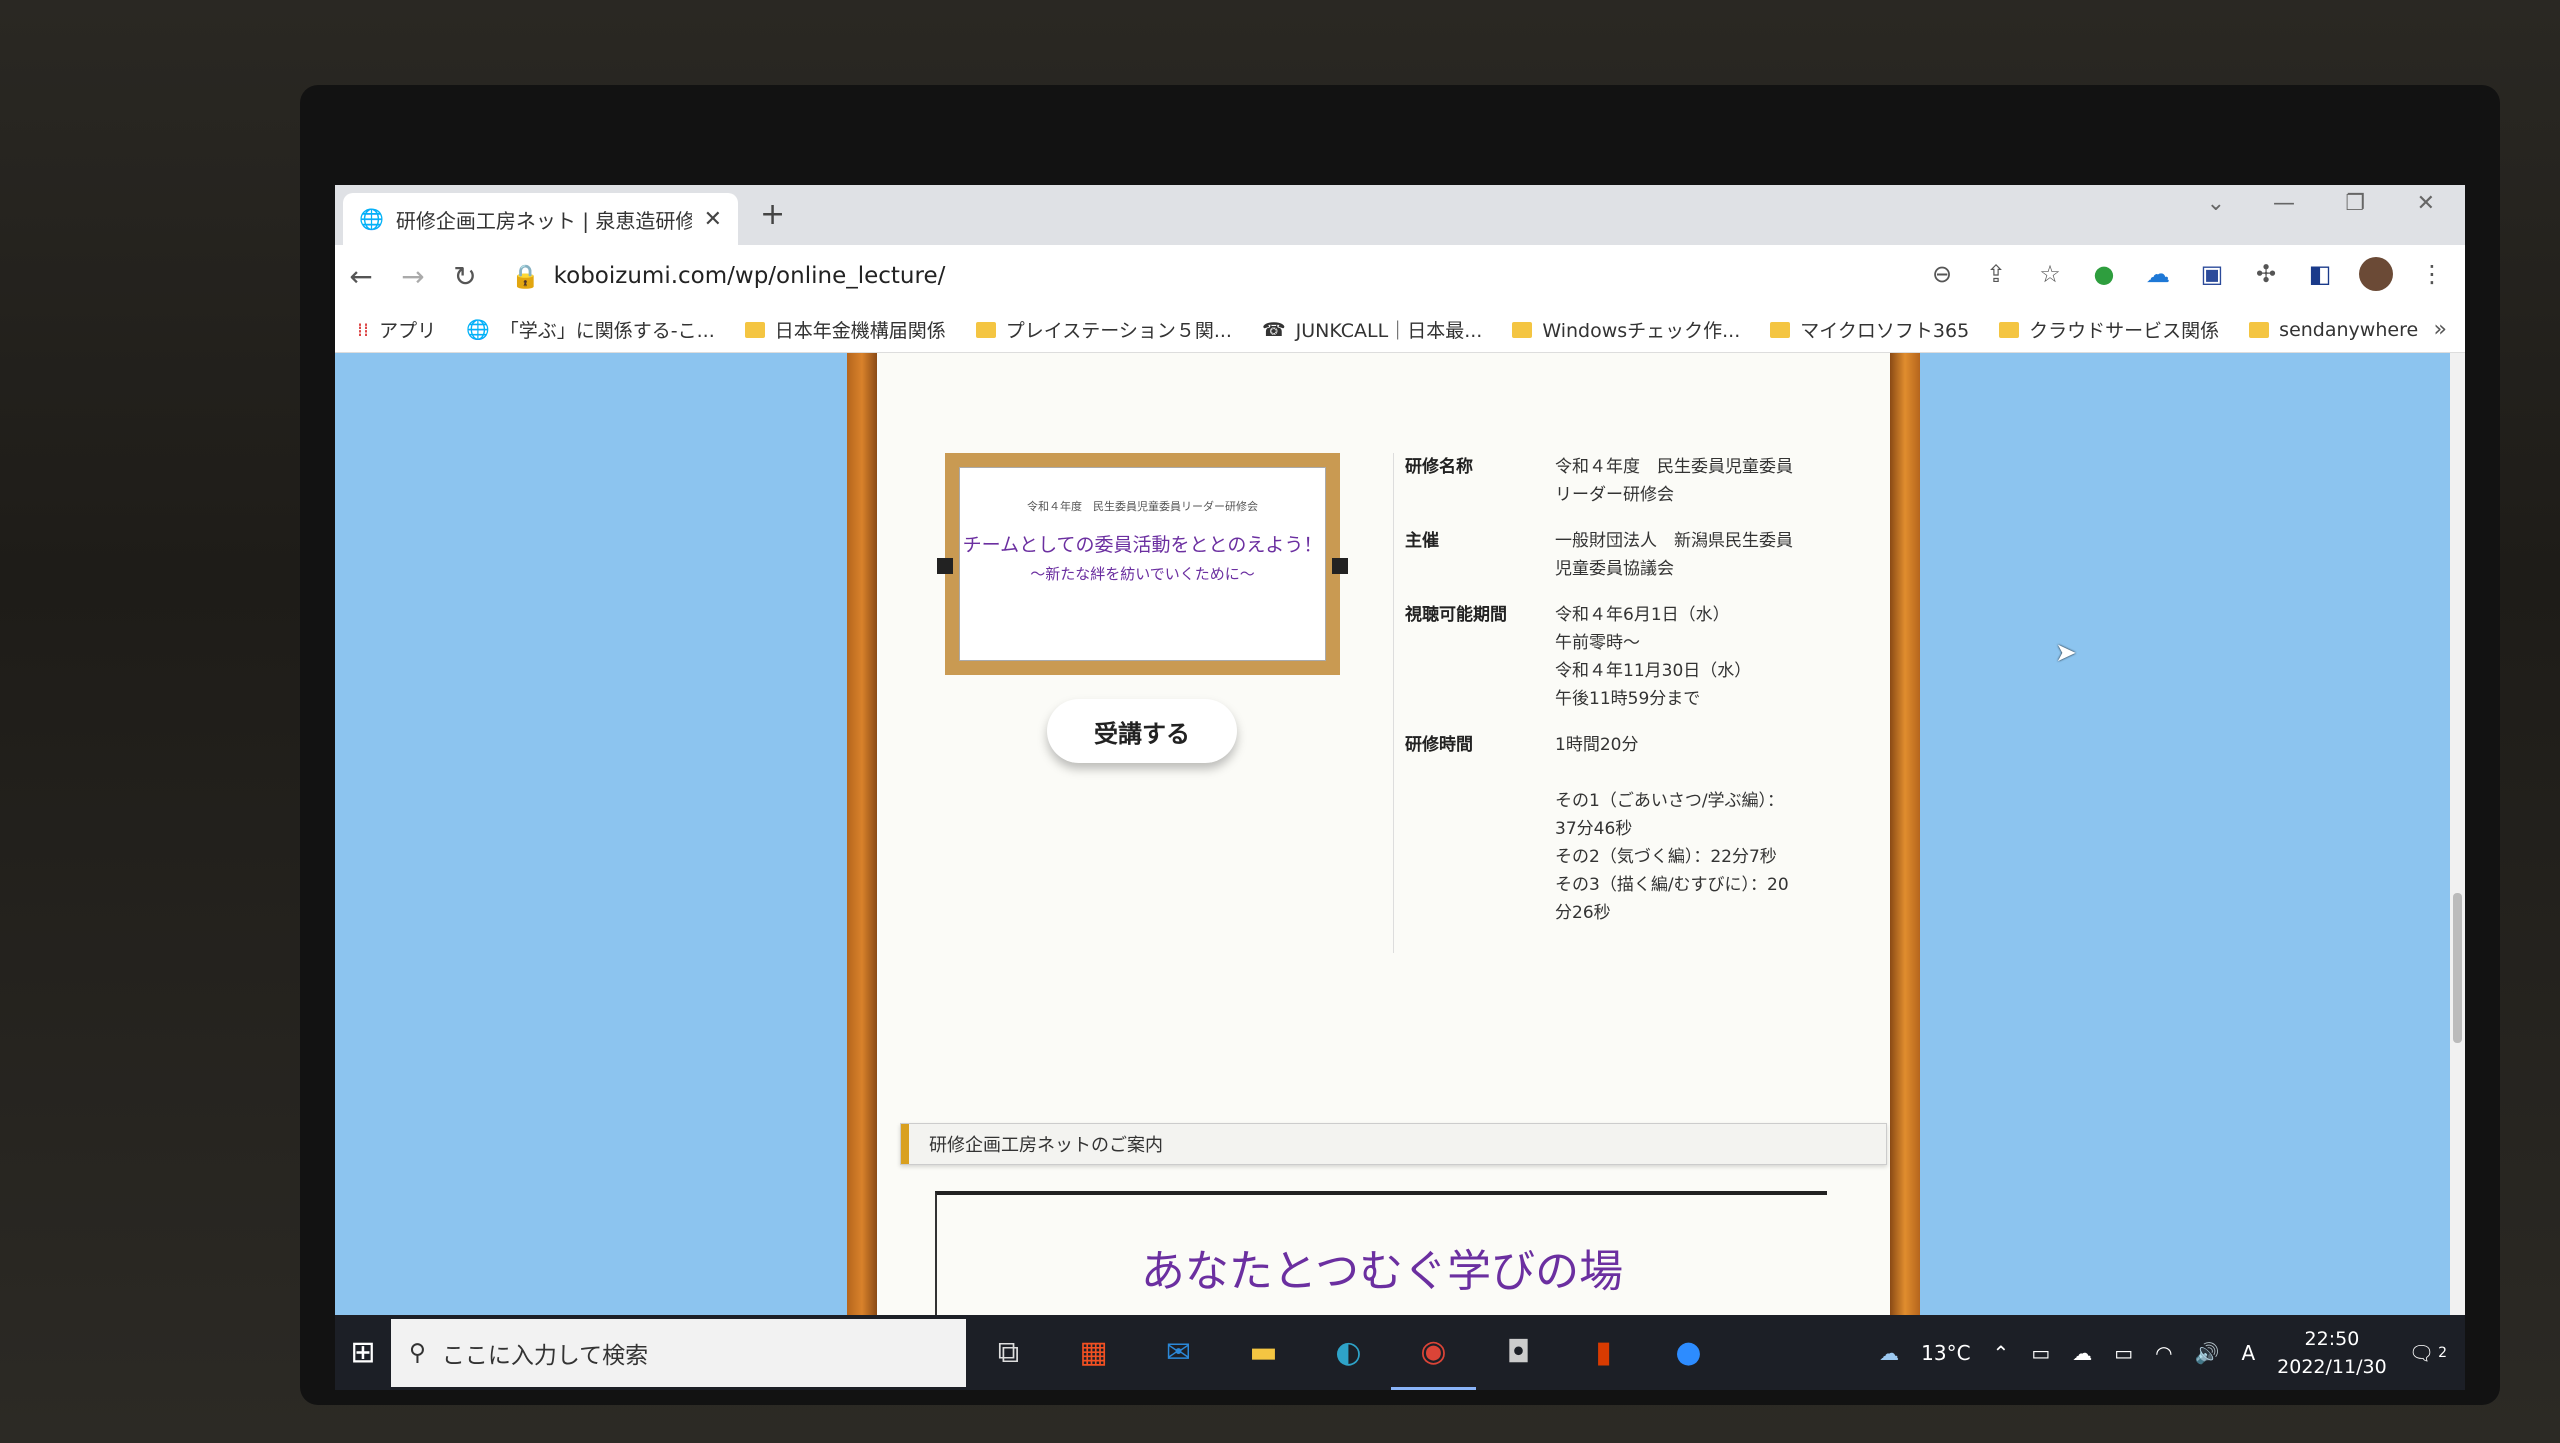 The height and width of the screenshot is (1443, 2560). I want to click on new-tab-button: +, so click(772, 214).